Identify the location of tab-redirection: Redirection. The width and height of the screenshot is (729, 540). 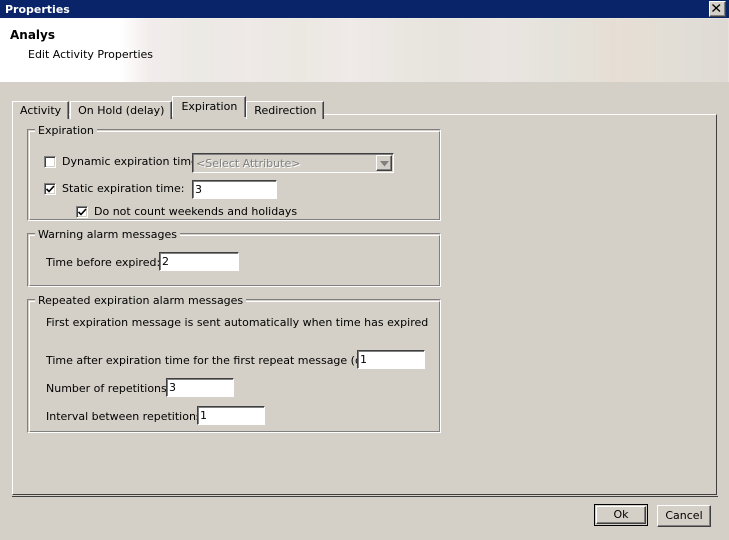
(285, 110).